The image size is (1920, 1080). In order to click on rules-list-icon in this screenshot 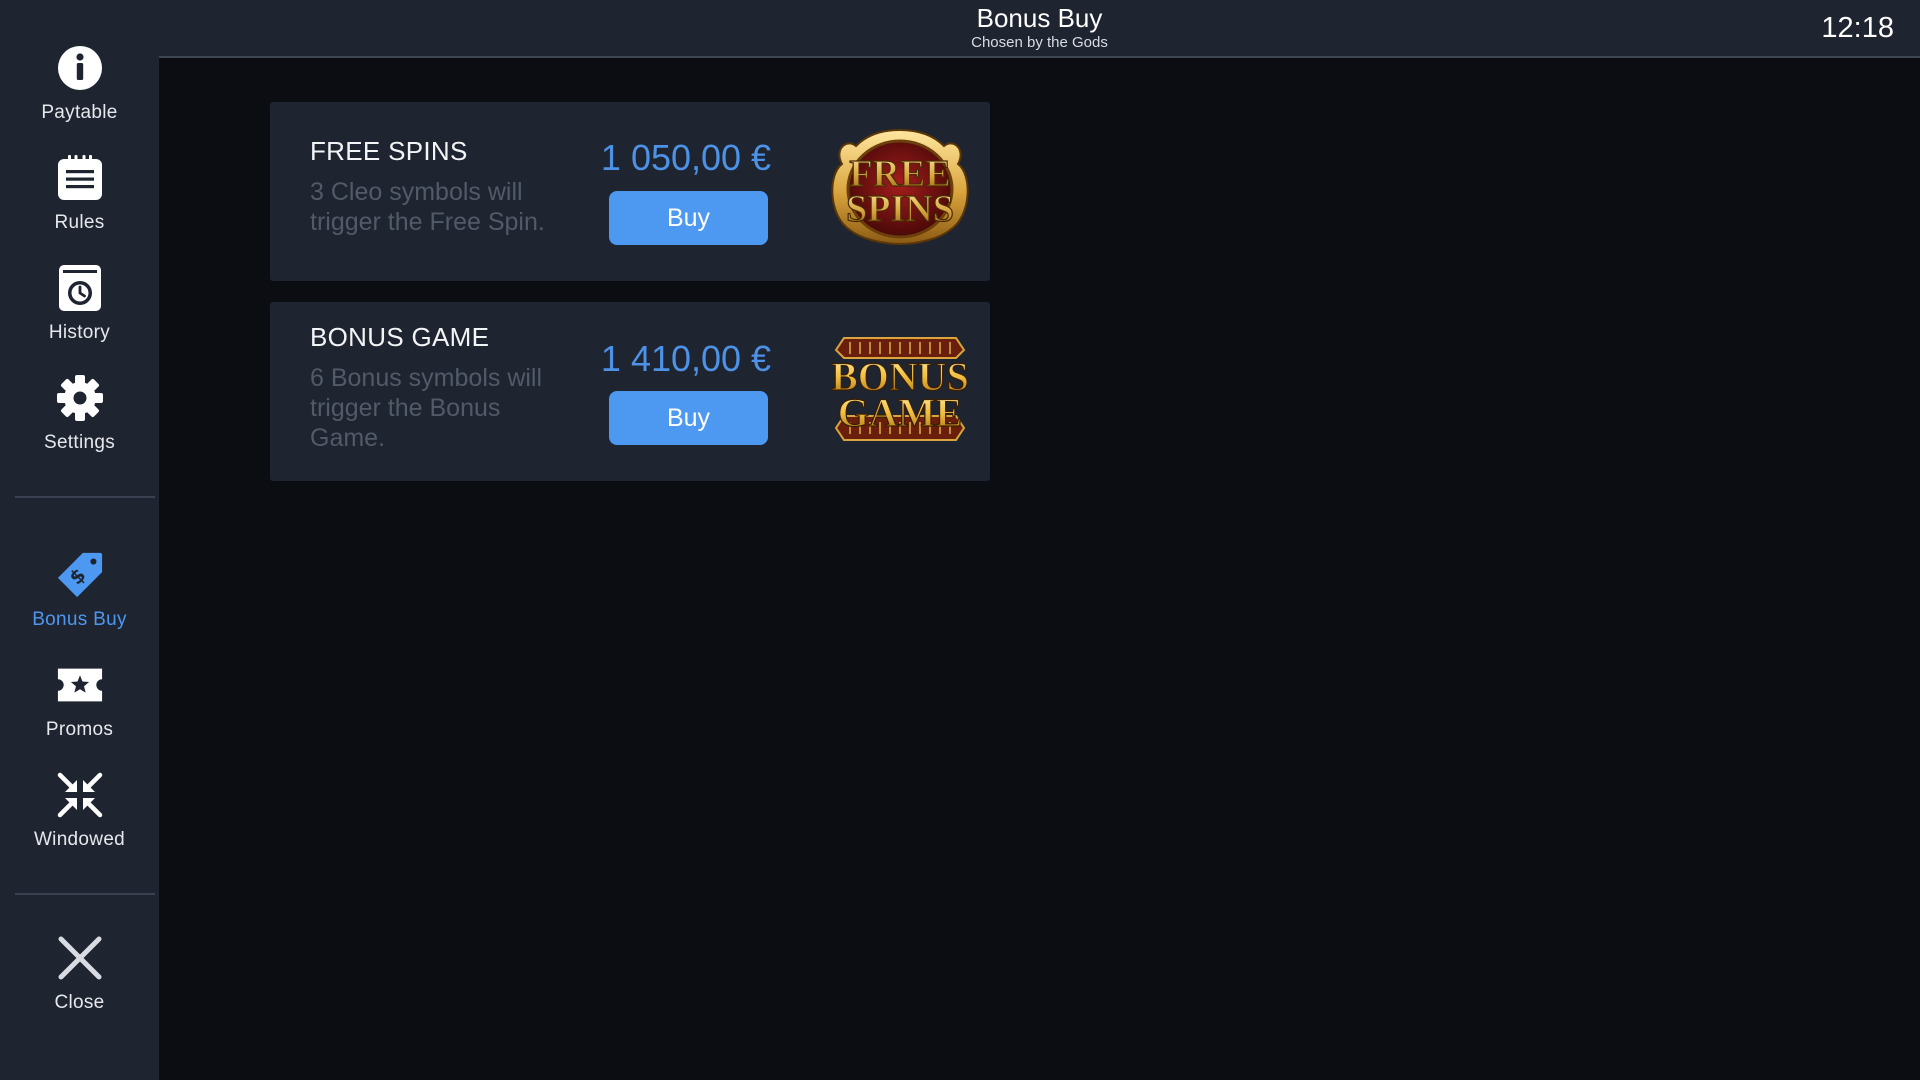, I will do `click(80, 178)`.